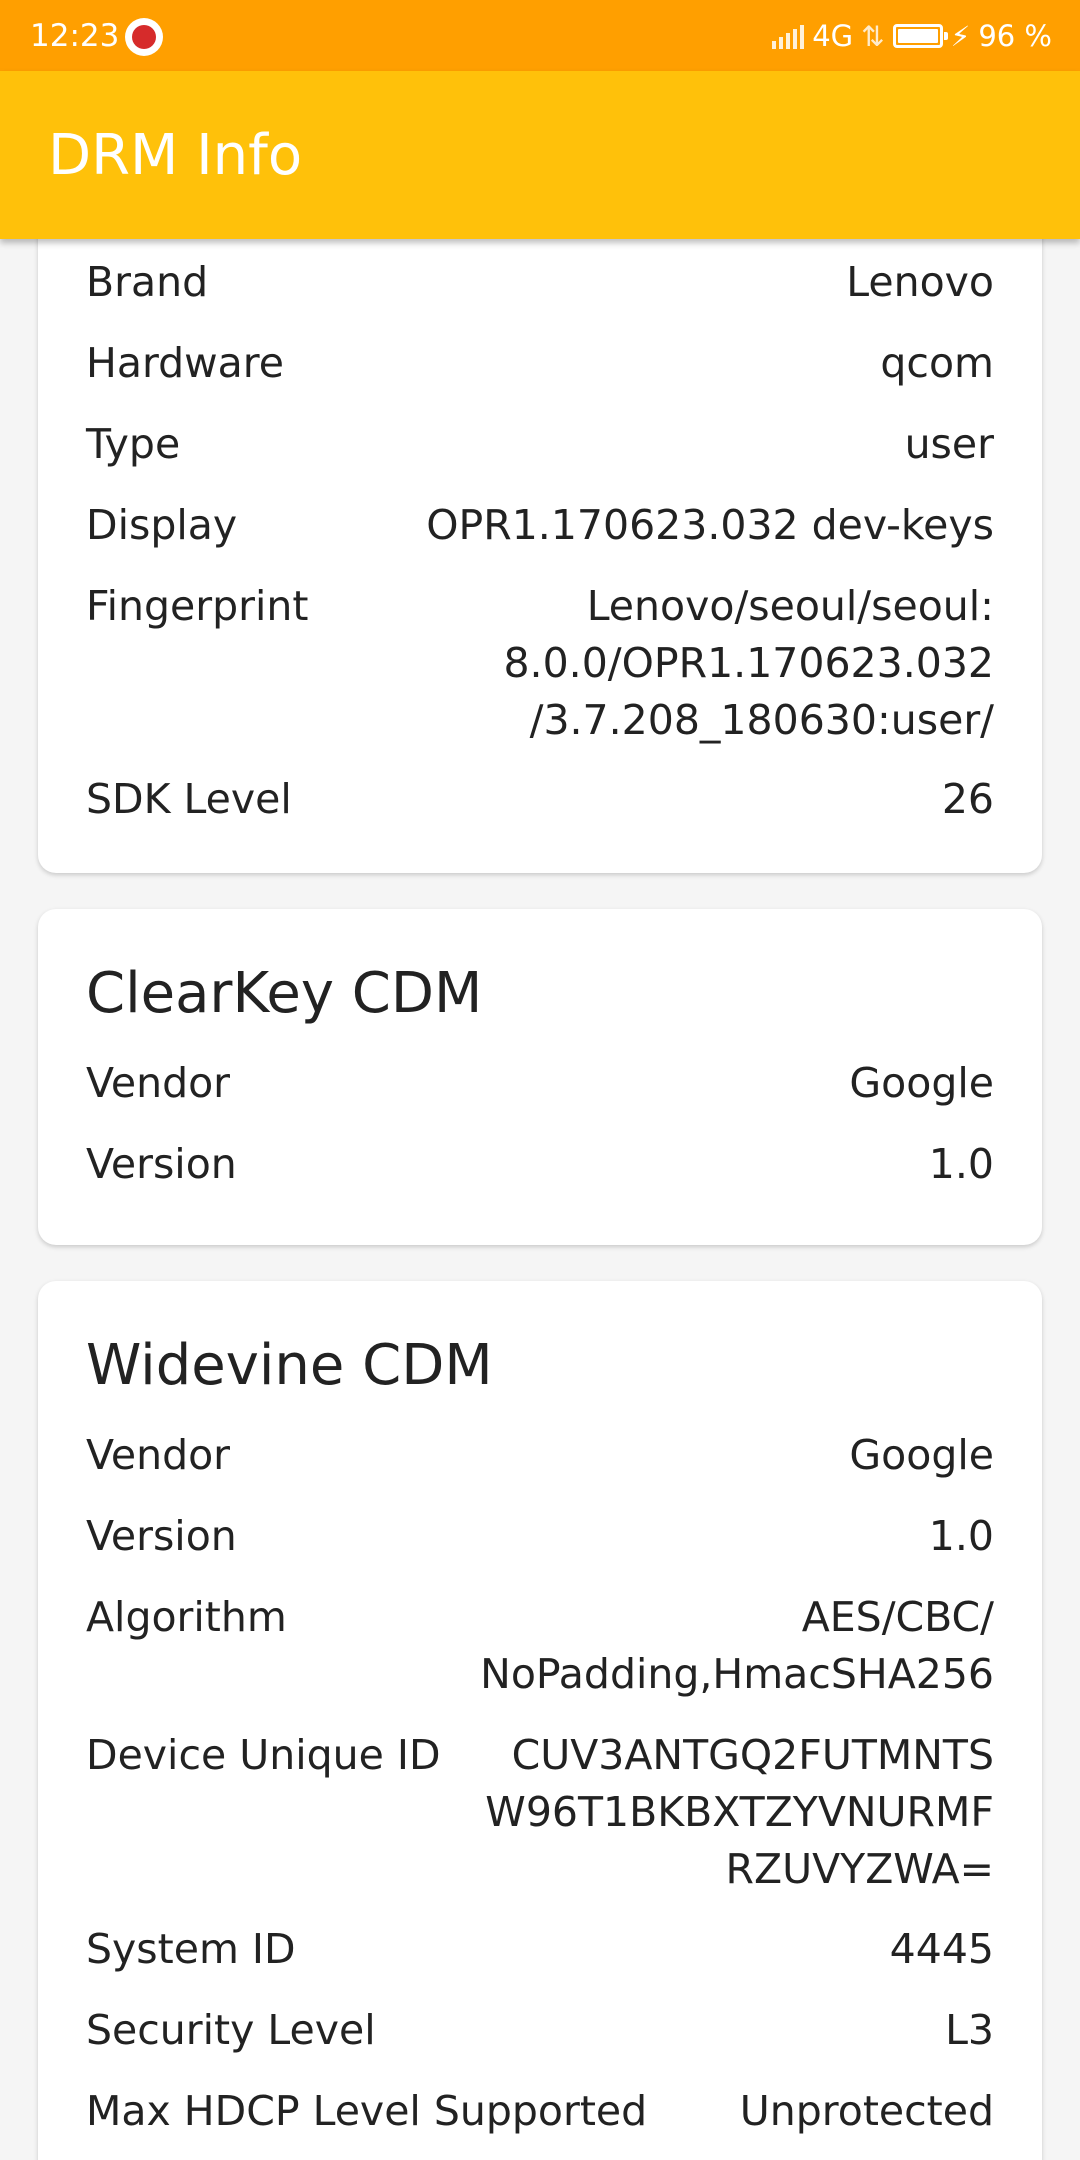  I want to click on battery-icon, so click(920, 36).